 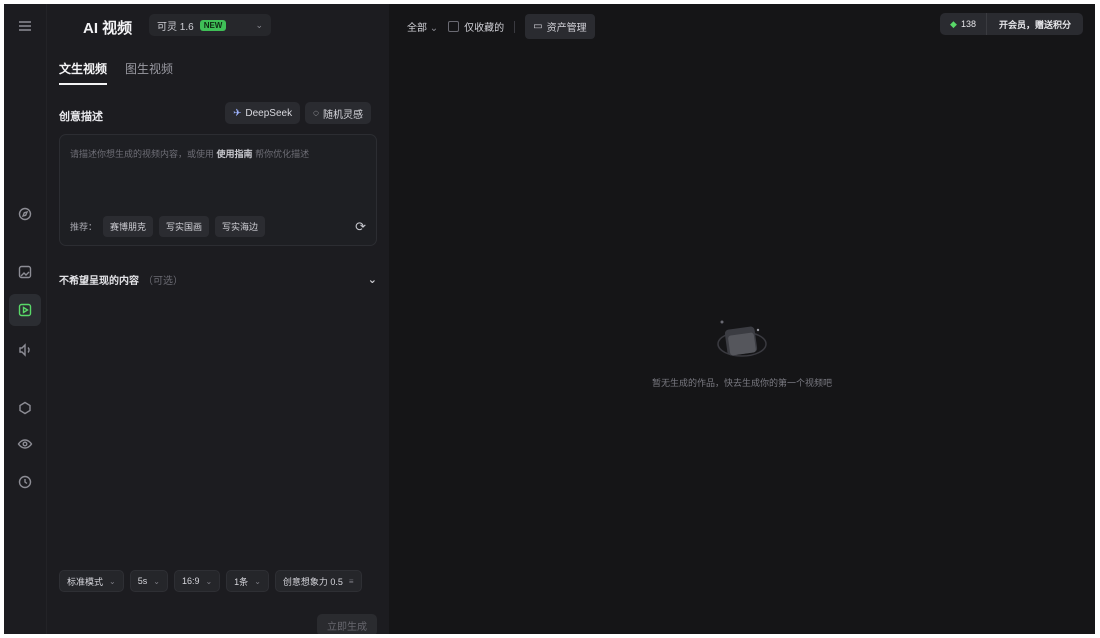 I want to click on tab-image-to-video: 图生视频, so click(x=149, y=72).